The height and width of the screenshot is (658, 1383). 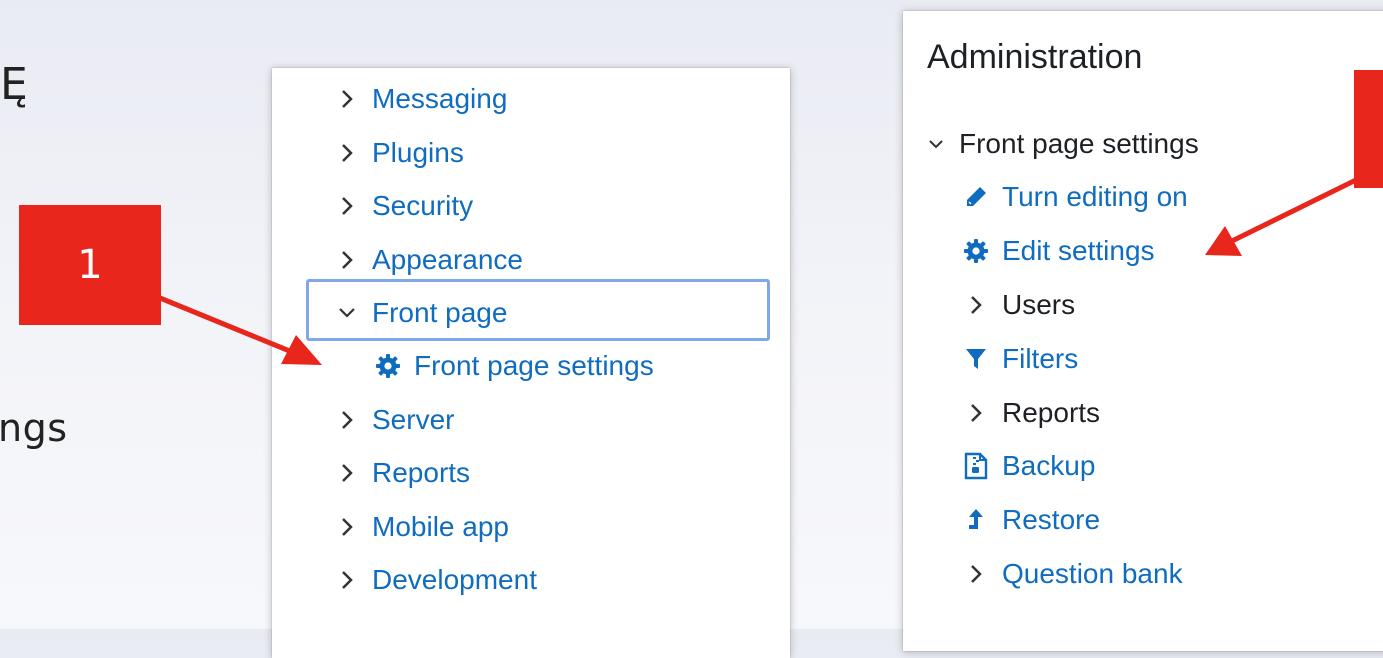 I want to click on admin-item-label: Users, so click(x=1038, y=305).